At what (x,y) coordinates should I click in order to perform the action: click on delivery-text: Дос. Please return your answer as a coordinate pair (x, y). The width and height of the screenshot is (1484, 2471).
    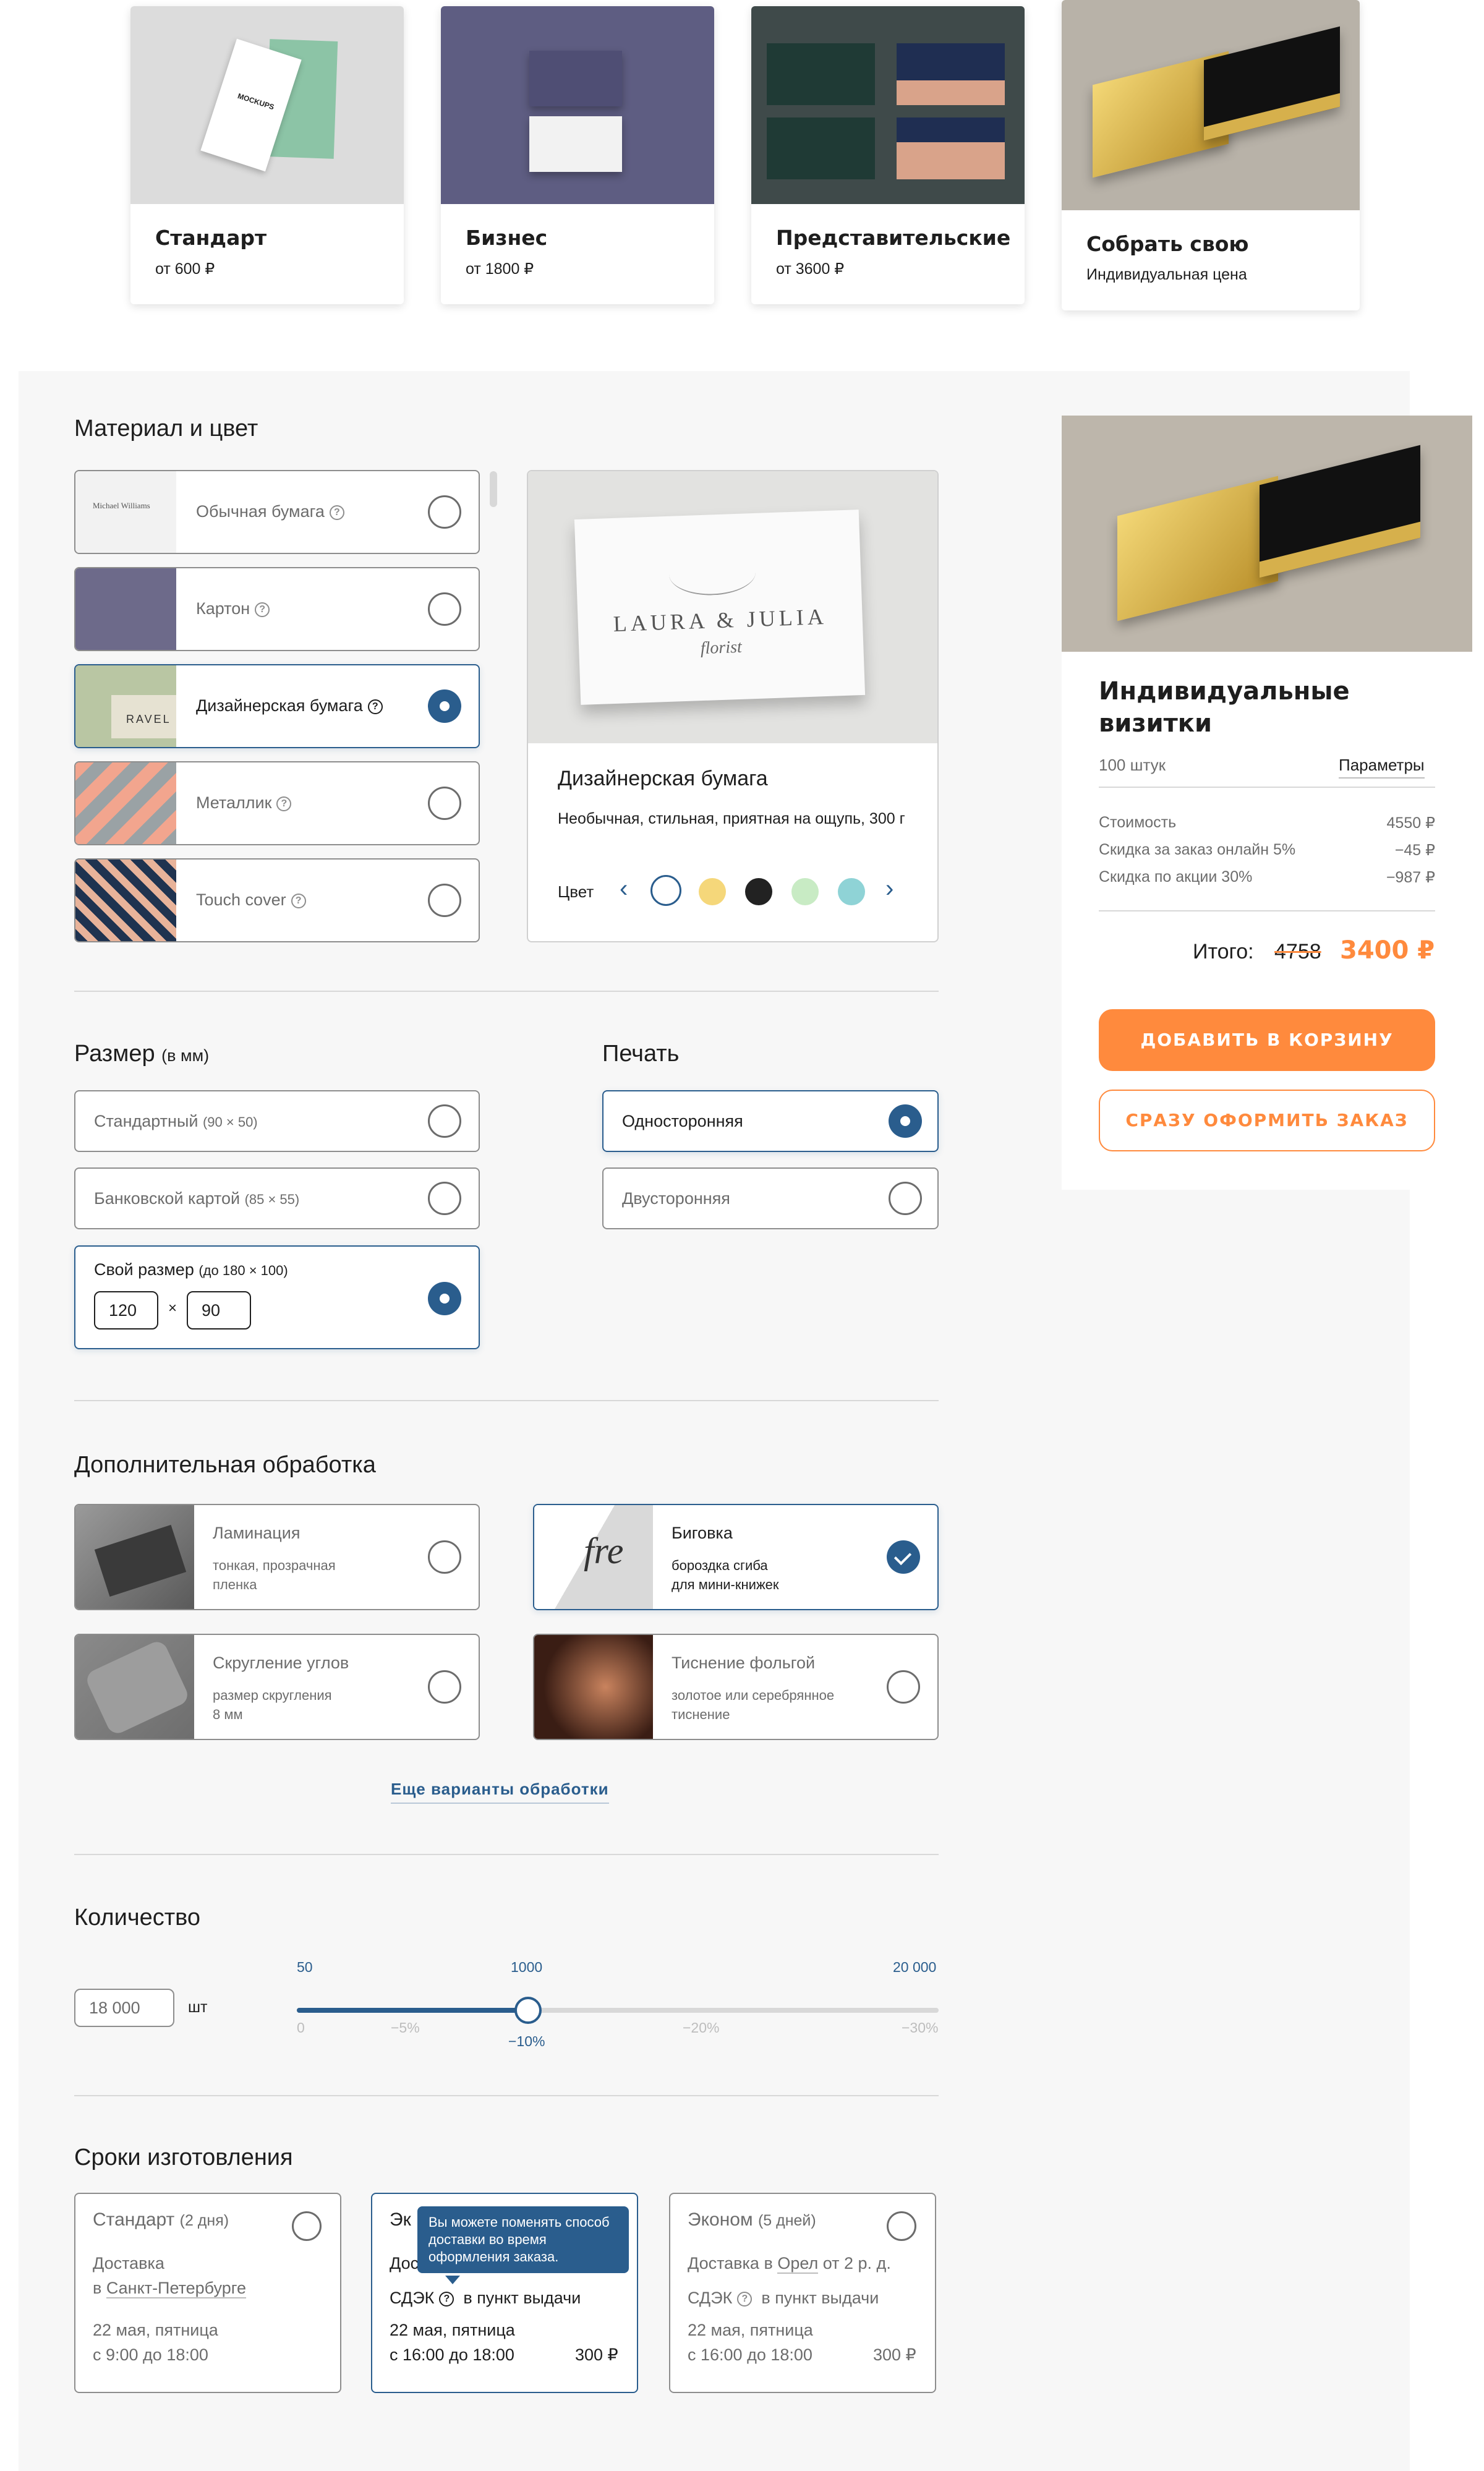
    Looking at the image, I should click on (404, 2263).